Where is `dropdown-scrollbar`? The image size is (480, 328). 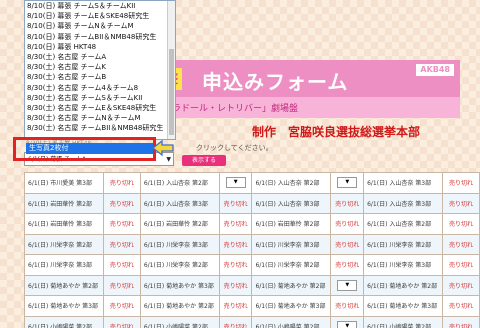
dropdown-scrollbar is located at coordinates (171, 70).